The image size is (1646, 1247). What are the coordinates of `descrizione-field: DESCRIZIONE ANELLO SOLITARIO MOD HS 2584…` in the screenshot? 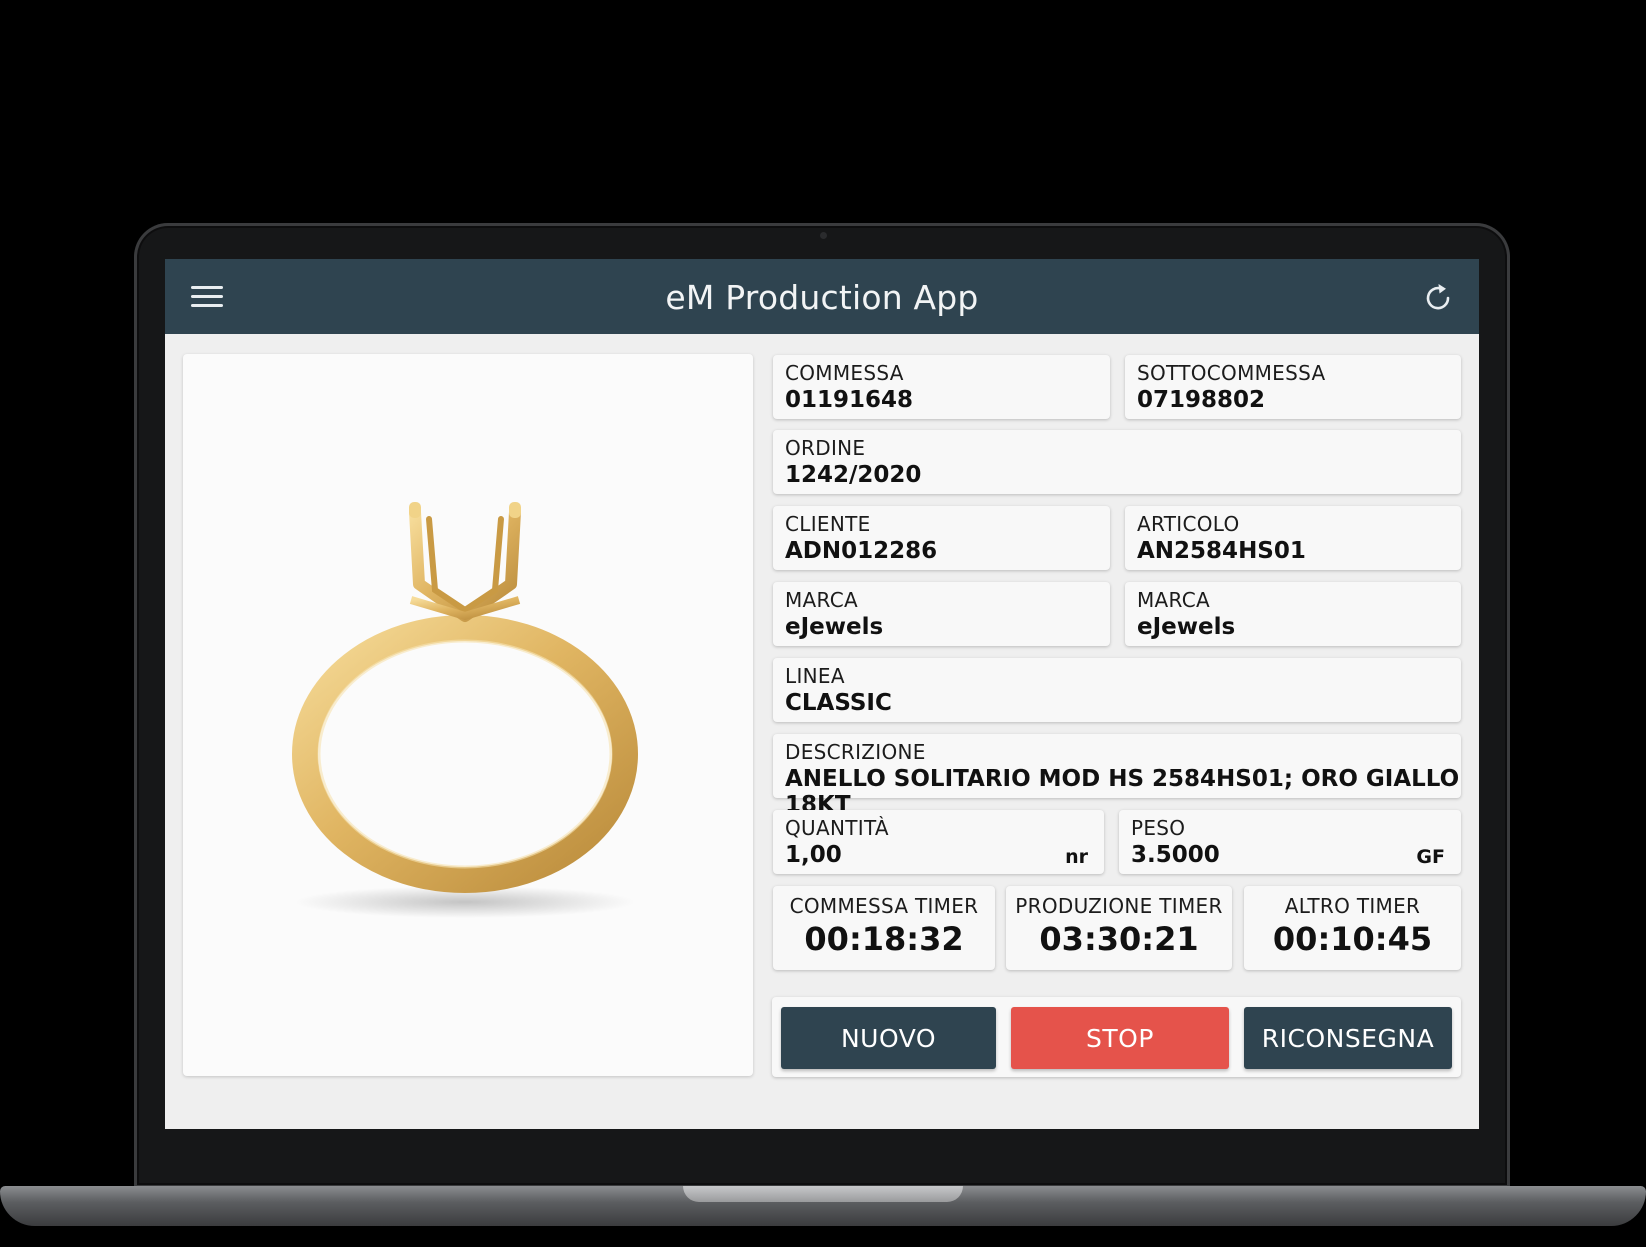 It's located at (1117, 776).